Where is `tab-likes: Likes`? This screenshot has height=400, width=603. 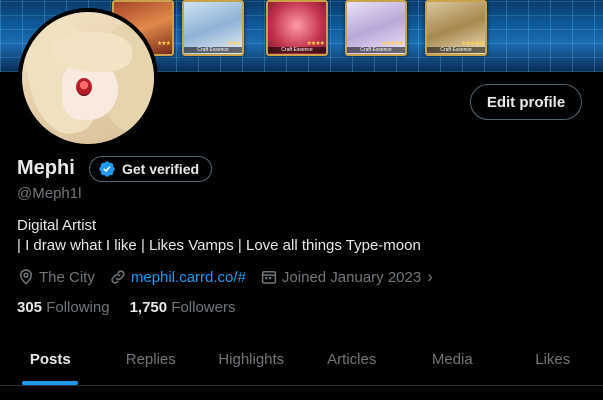 tab-likes: Likes is located at coordinates (553, 359).